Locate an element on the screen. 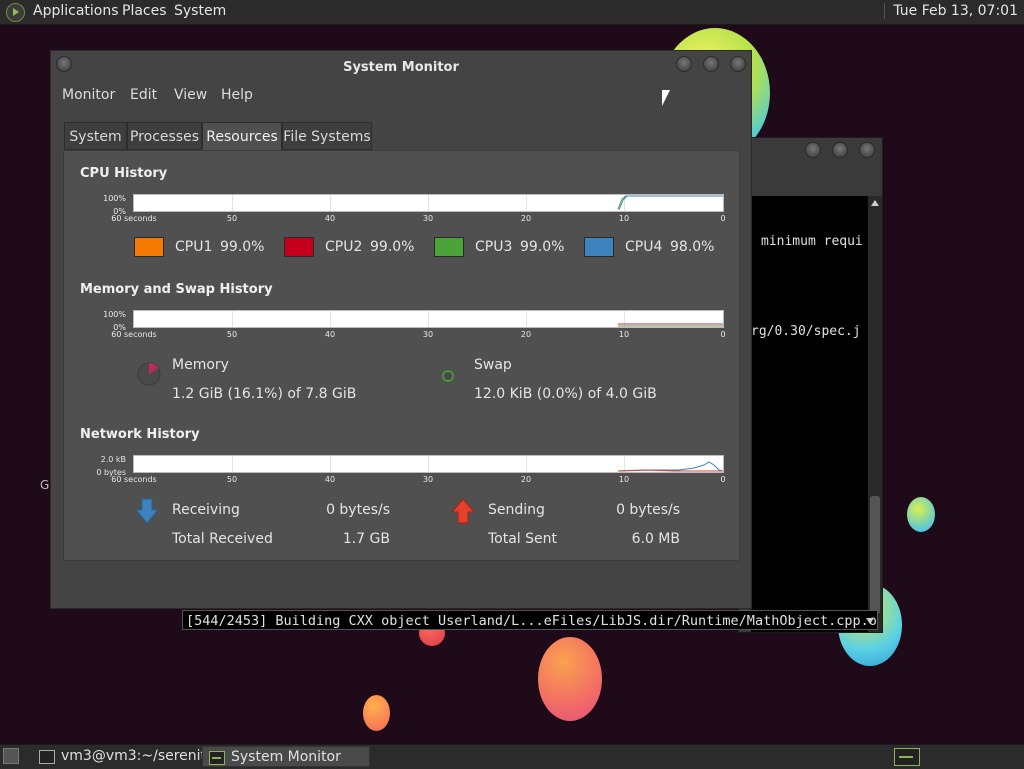 The height and width of the screenshot is (769, 1024). cpu2-label: CPU2 is located at coordinates (344, 247).